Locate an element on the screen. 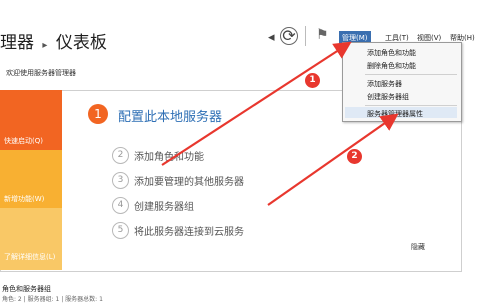 The image size is (480, 303). annotation-badge-2: 2 is located at coordinates (354, 156).